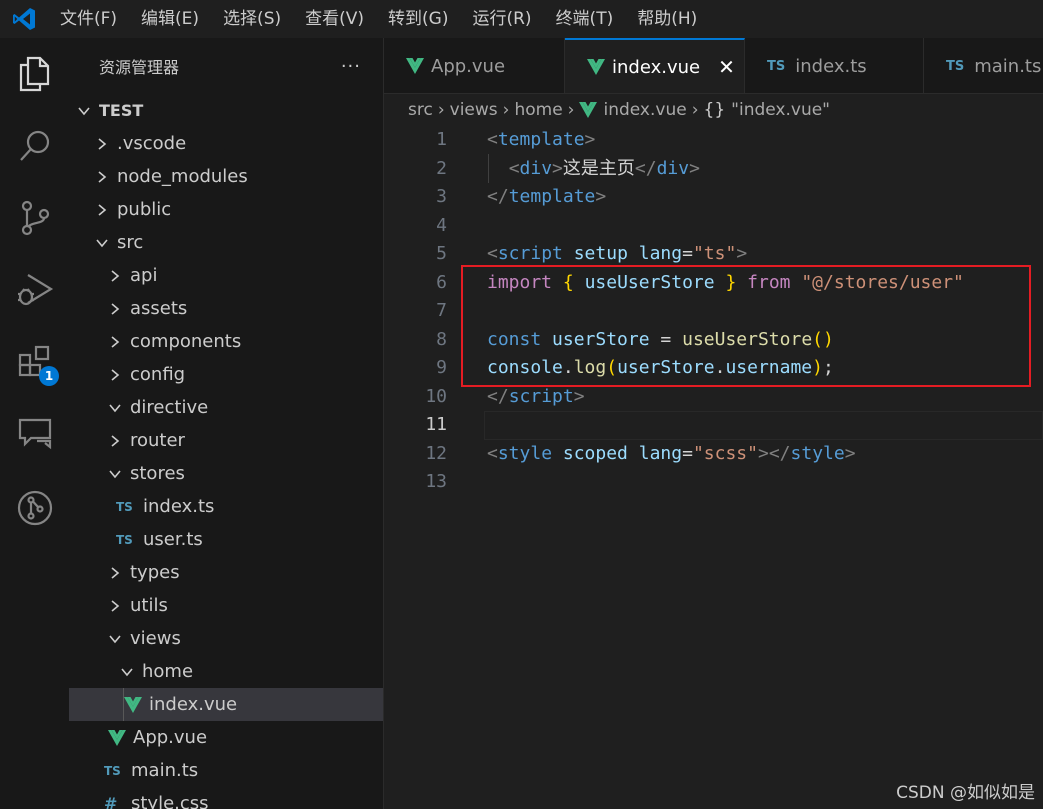  Describe the element at coordinates (179, 506) in the screenshot. I see `tree-item-label: index.ts` at that location.